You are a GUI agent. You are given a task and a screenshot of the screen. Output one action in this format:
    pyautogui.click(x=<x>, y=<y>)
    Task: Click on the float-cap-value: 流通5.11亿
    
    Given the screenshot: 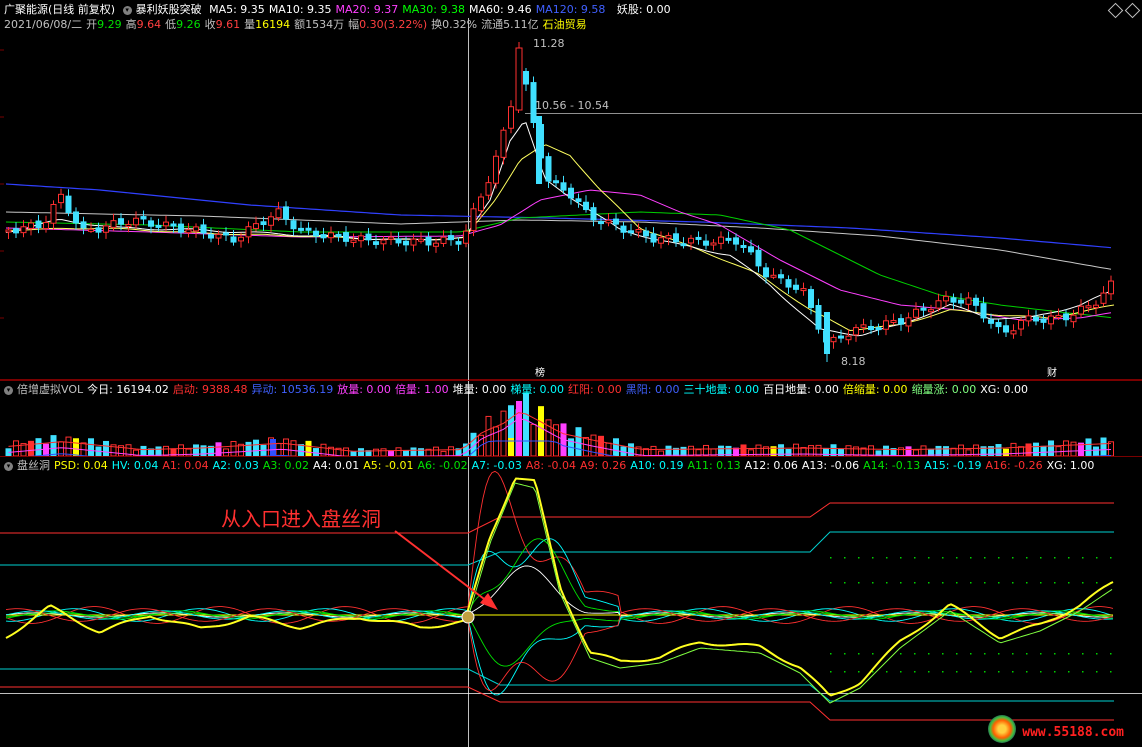 What is the action you would take?
    pyautogui.click(x=510, y=24)
    